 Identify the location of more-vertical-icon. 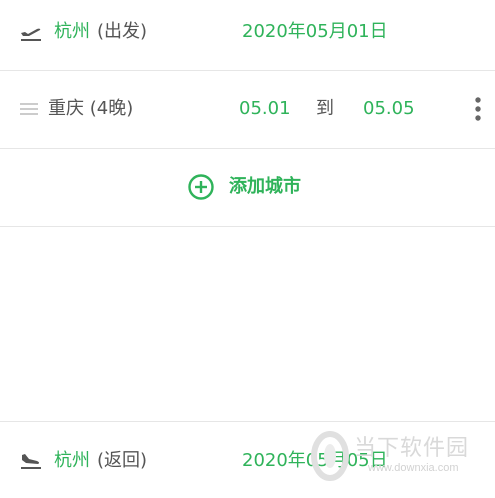
(478, 109).